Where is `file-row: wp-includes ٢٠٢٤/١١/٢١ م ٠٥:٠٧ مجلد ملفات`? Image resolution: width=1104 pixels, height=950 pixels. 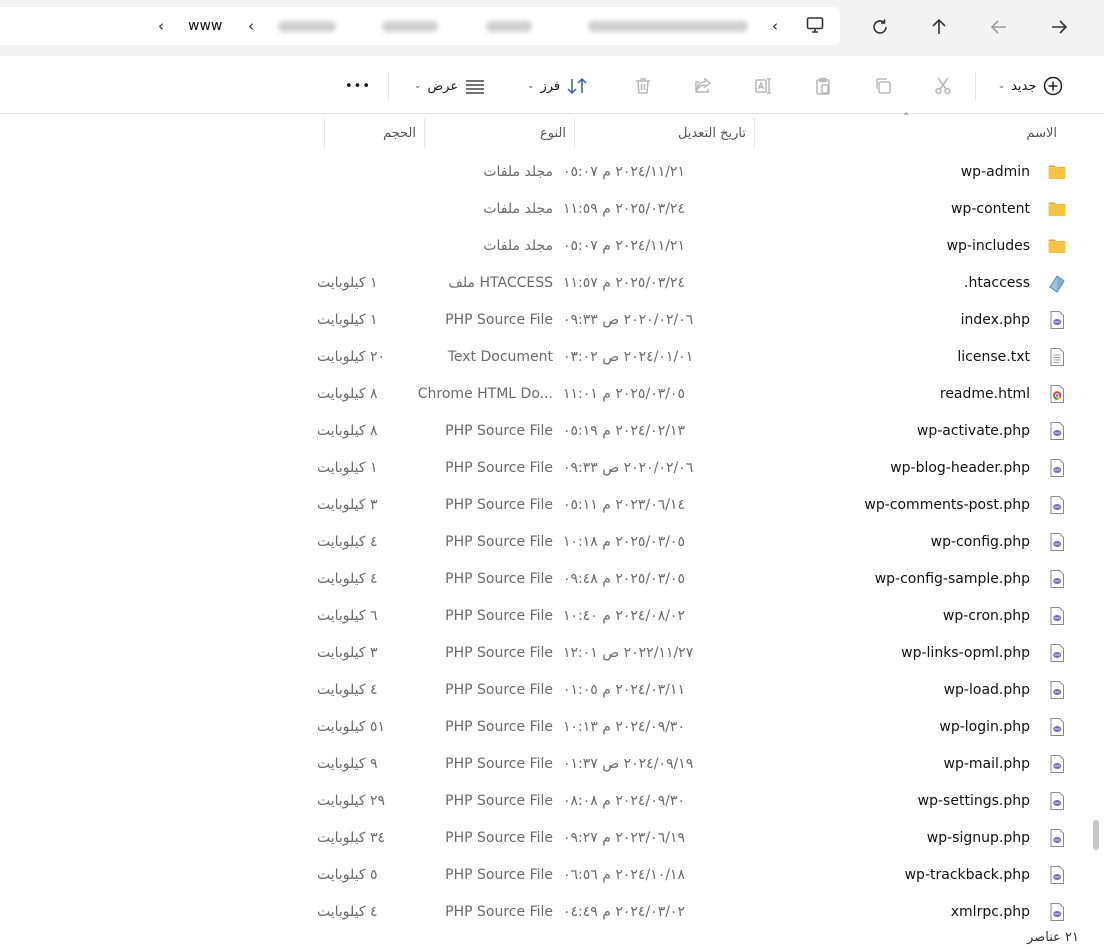
file-row: wp-includes ٢٠٢٤/١١/٢١ م ٠٥:٠٧ مجلد ملفات is located at coordinates (545, 245).